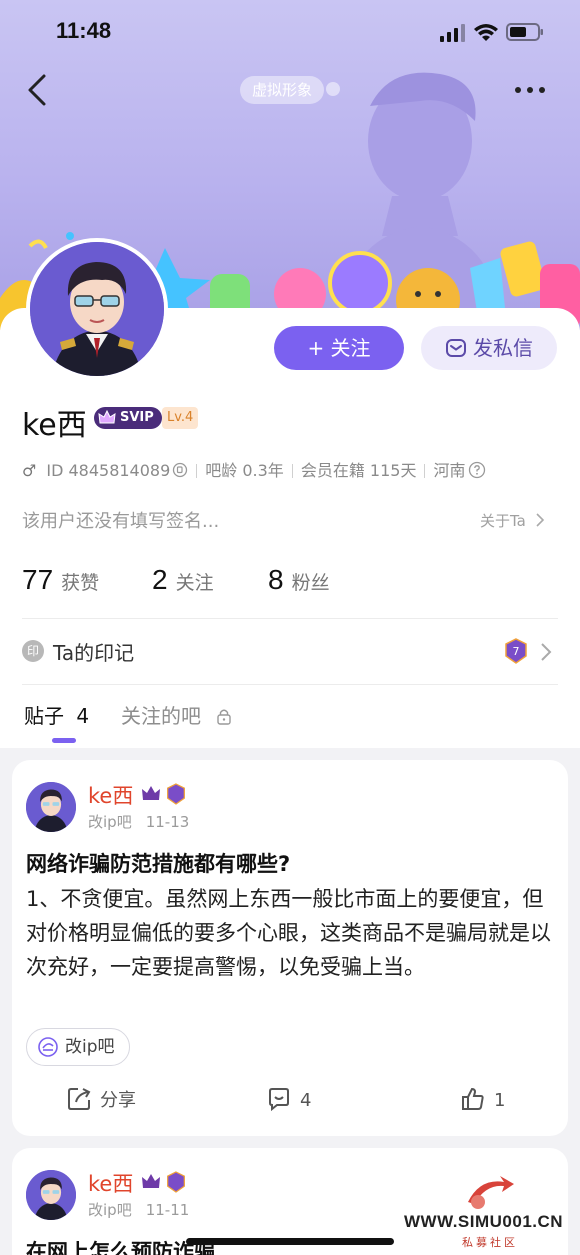 The image size is (580, 1255). What do you see at coordinates (310, 583) in the screenshot?
I see `stat-label: 粉丝` at bounding box center [310, 583].